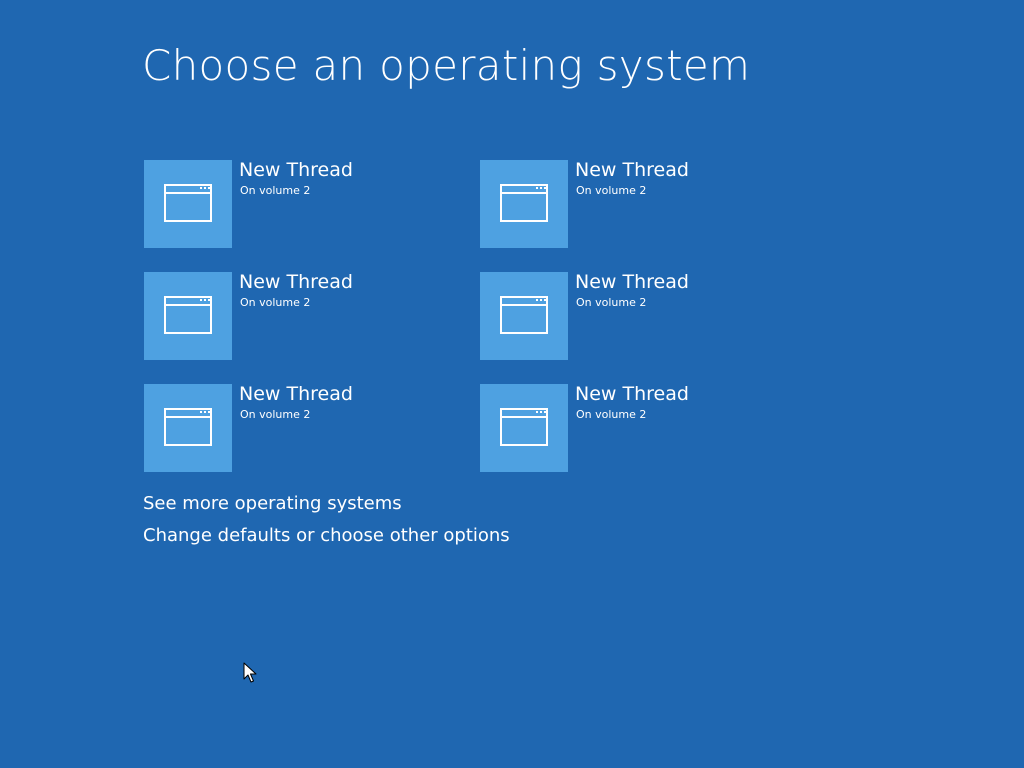 The image size is (1024, 768). I want to click on os-entry-1: New Thread On volume 2, so click(304, 203).